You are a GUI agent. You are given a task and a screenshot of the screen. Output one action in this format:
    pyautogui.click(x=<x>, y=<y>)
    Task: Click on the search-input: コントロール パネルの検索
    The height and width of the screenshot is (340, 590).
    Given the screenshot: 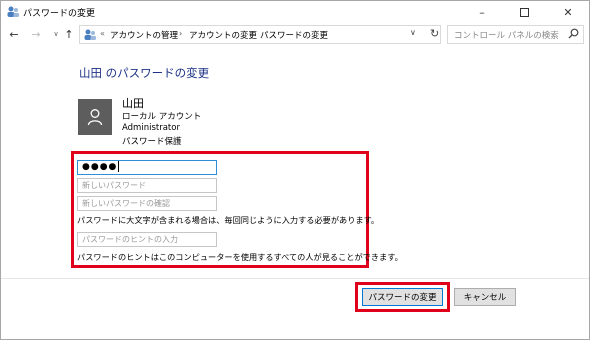 What is the action you would take?
    pyautogui.click(x=515, y=34)
    